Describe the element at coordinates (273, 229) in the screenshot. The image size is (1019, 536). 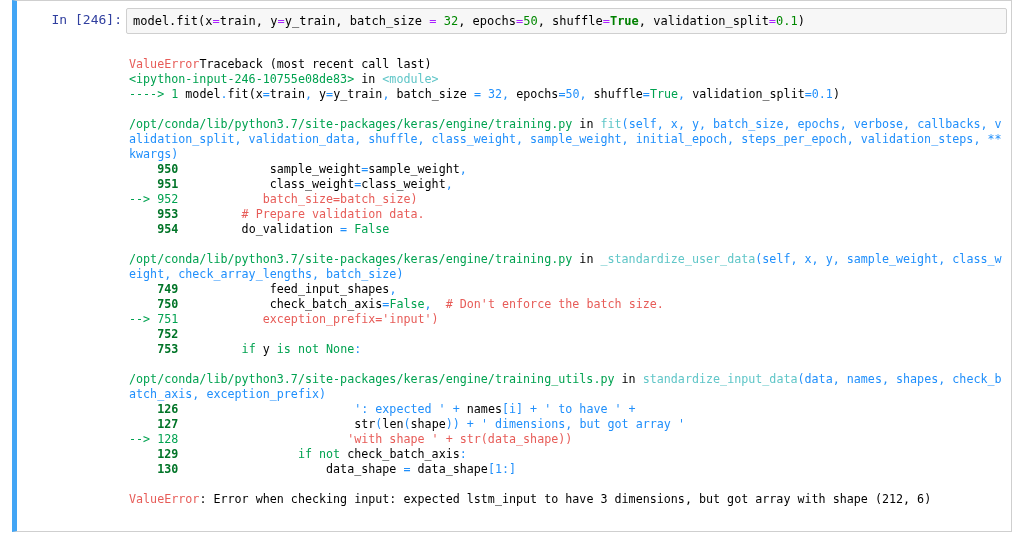
I see `traceback-line: 954 do_validation = False` at that location.